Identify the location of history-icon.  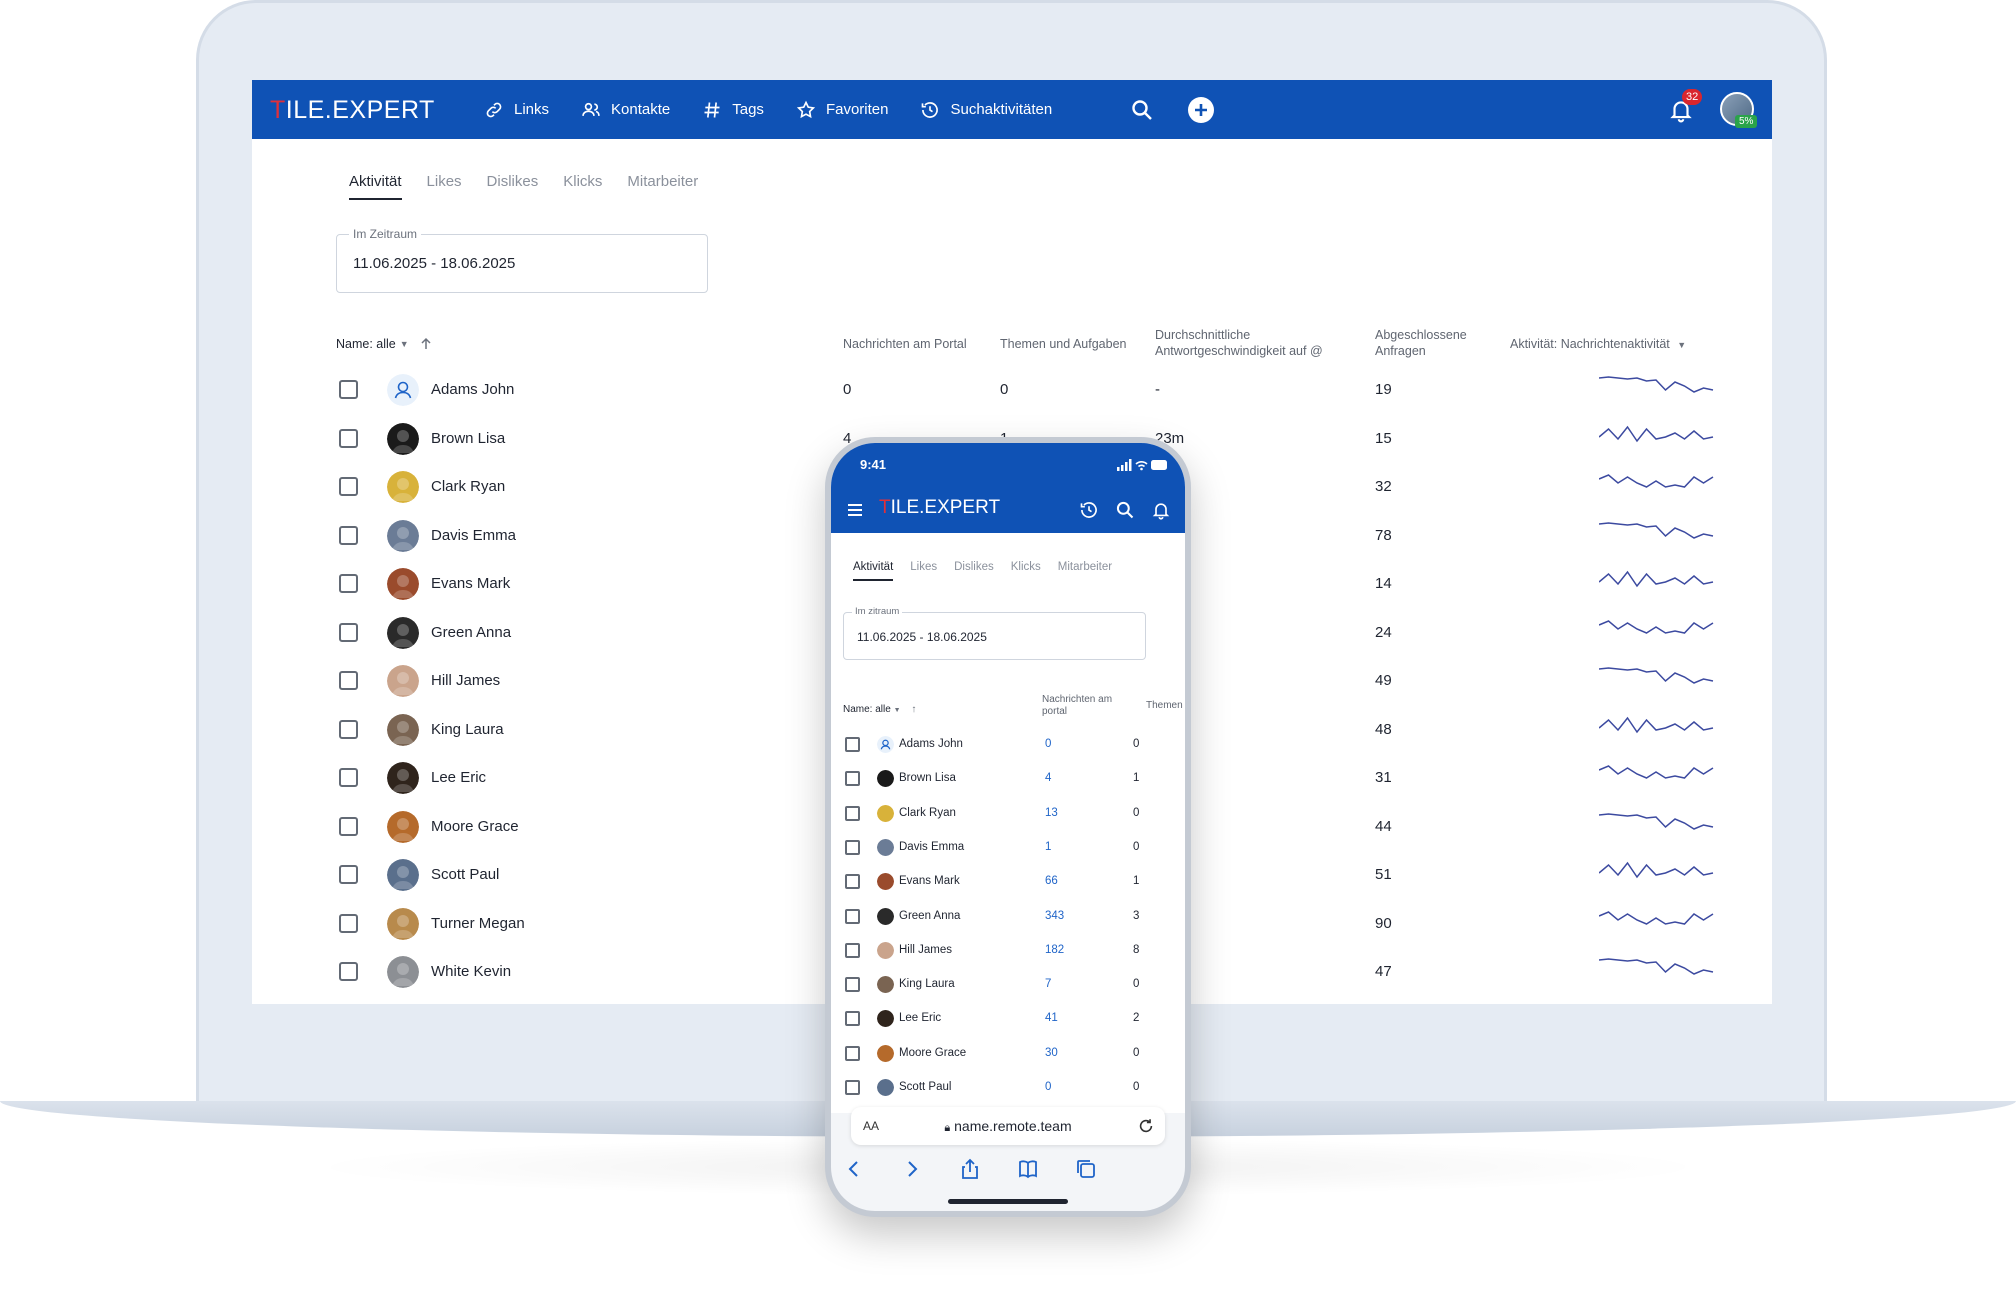
(1089, 510).